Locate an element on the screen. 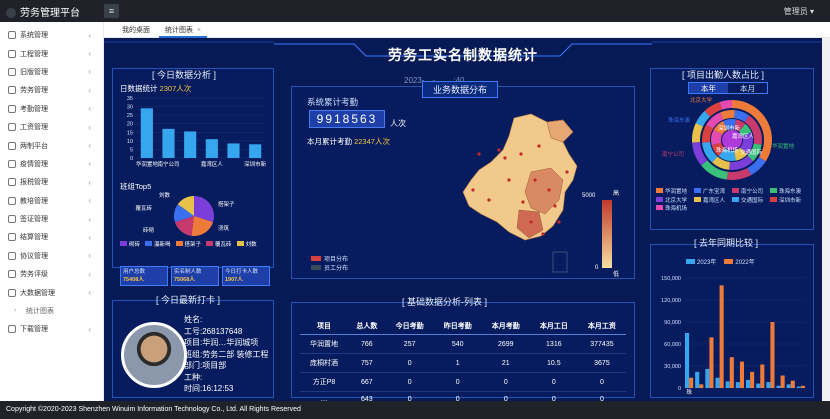 This screenshot has width=830, height=419. map-scale-bar is located at coordinates (607, 234).